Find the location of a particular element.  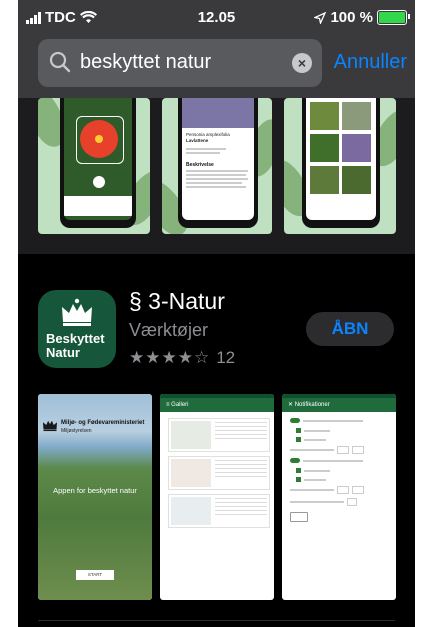

app-icon: Beskyttet Natur is located at coordinates (77, 329).